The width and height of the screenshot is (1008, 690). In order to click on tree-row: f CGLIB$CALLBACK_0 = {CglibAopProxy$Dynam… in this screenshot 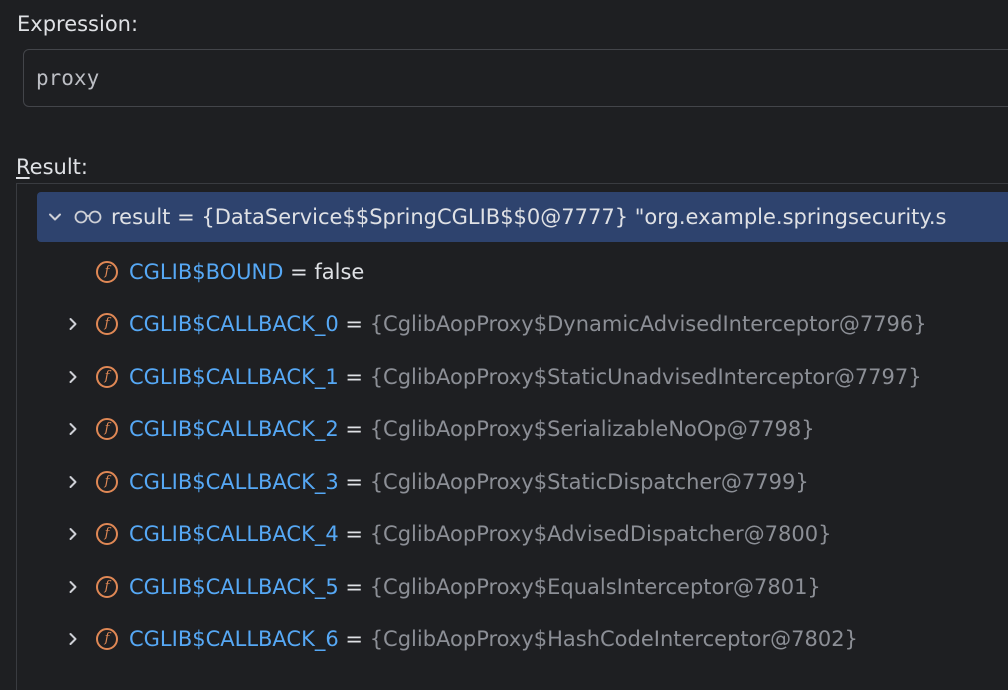, I will do `click(512, 324)`.